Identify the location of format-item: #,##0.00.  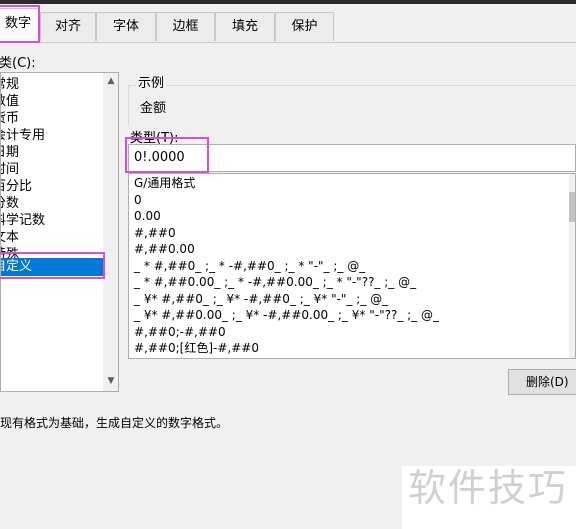
(164, 249).